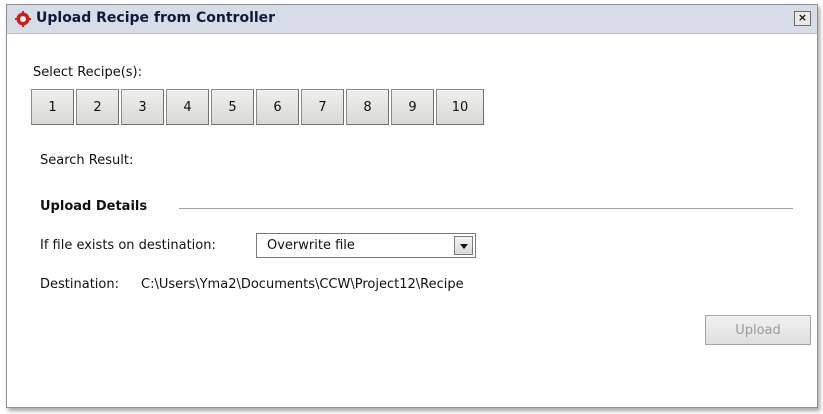 The width and height of the screenshot is (823, 414). Describe the element at coordinates (156, 18) in the screenshot. I see `window-title: Upload Recipe from Controller` at that location.